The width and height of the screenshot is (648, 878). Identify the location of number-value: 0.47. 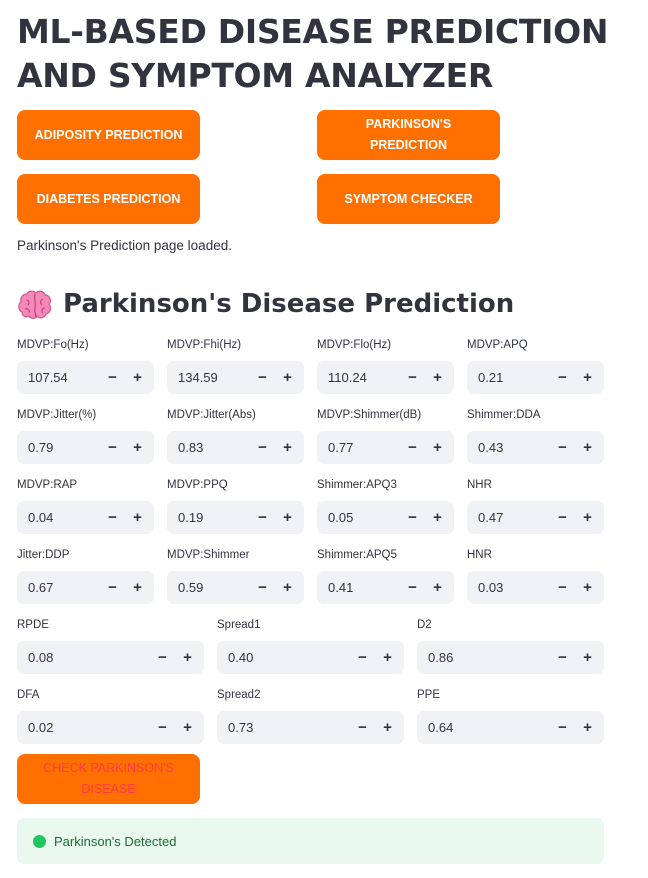
(508, 517).